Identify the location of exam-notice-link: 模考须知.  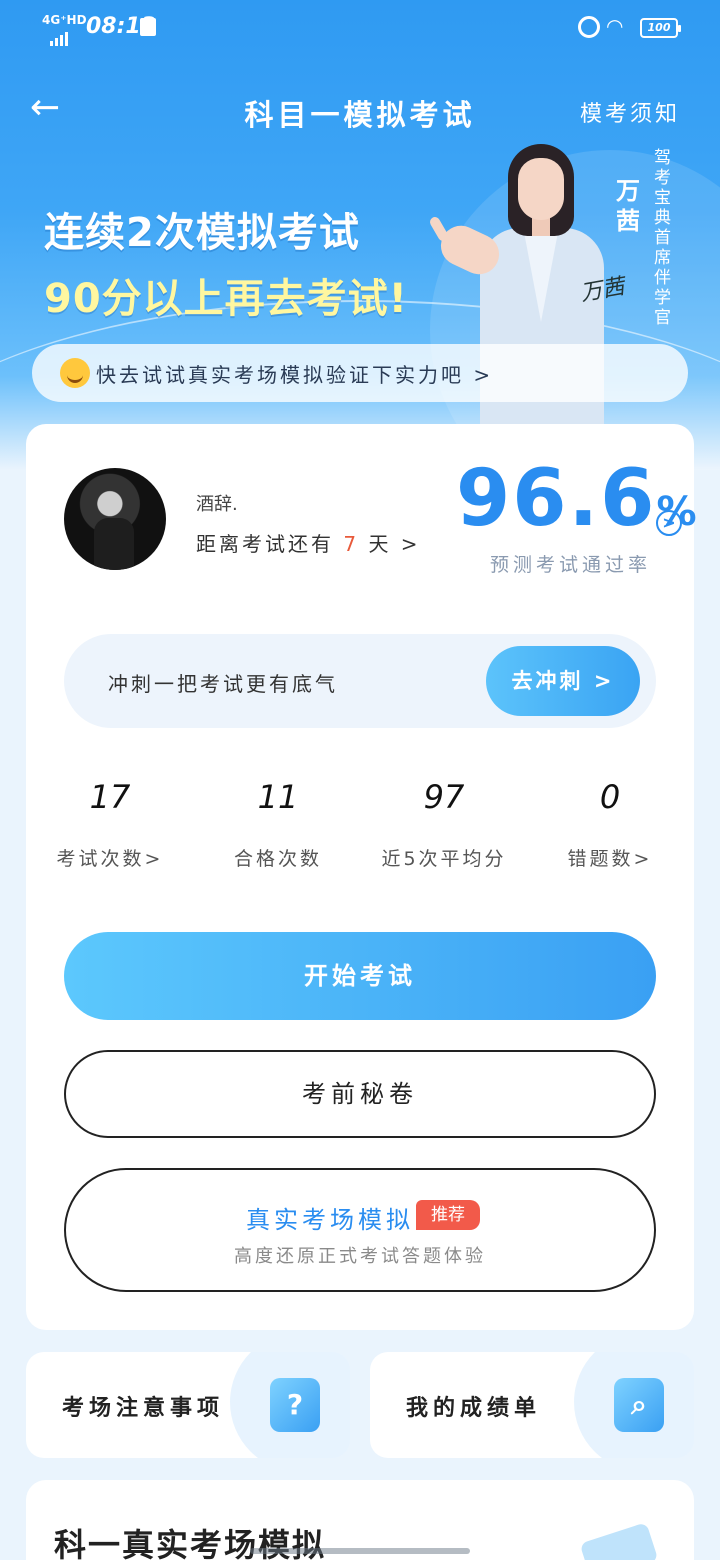
(630, 112).